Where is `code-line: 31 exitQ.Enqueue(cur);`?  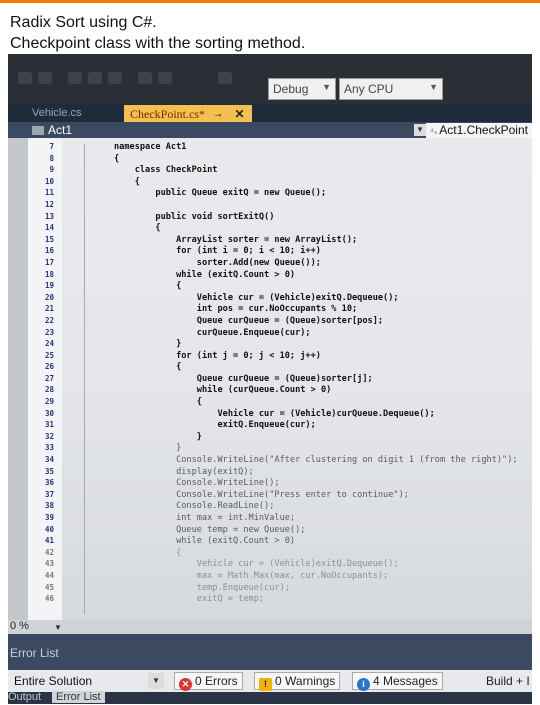 code-line: 31 exitQ.Enqueue(cur); is located at coordinates (282, 425).